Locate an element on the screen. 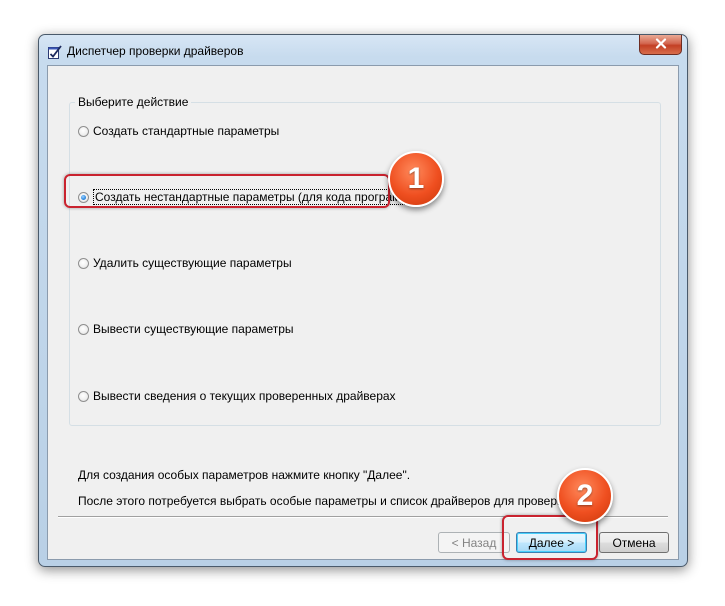 The width and height of the screenshot is (725, 606). radio-create-standard is located at coordinates (83, 131).